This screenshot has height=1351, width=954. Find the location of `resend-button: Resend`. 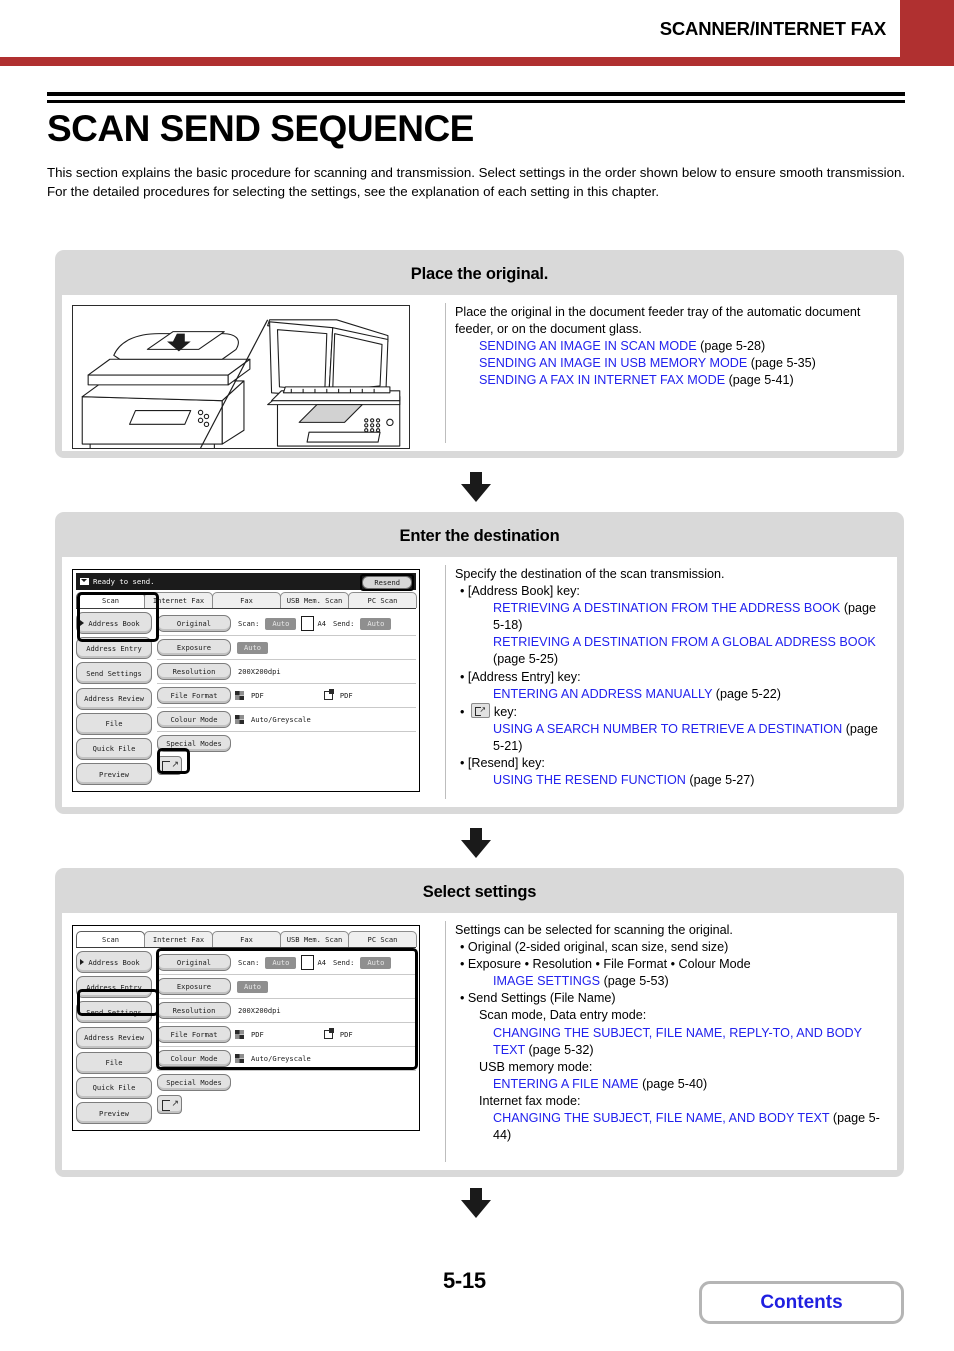

resend-button: Resend is located at coordinates (387, 582).